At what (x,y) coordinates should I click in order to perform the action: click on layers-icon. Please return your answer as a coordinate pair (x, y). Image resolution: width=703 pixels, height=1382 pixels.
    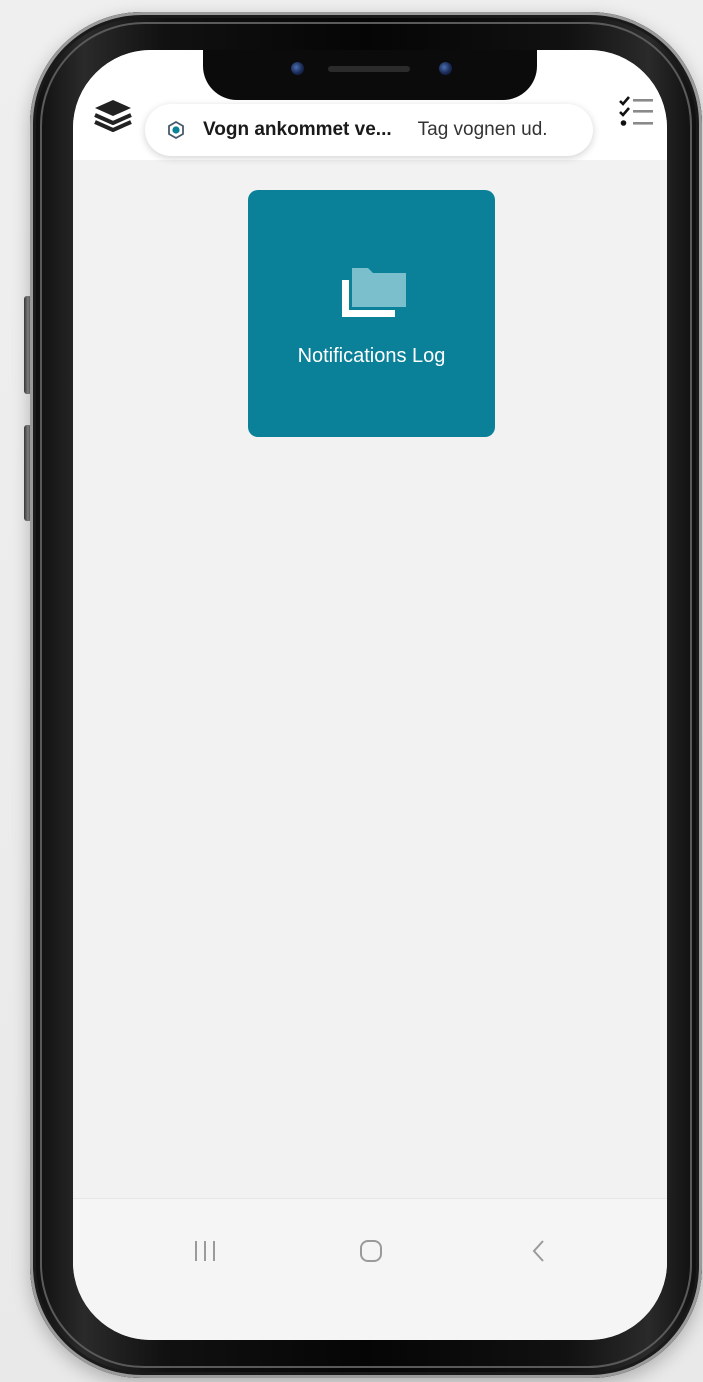
    Looking at the image, I should click on (113, 116).